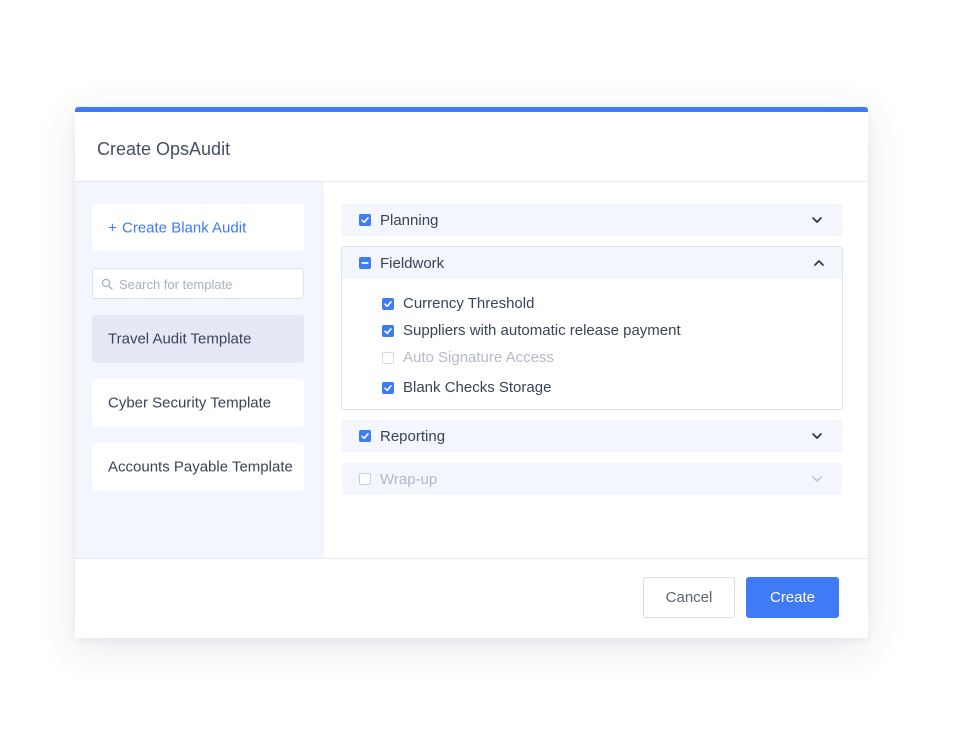 Image resolution: width=959 pixels, height=732 pixels. I want to click on template-search, so click(198, 283).